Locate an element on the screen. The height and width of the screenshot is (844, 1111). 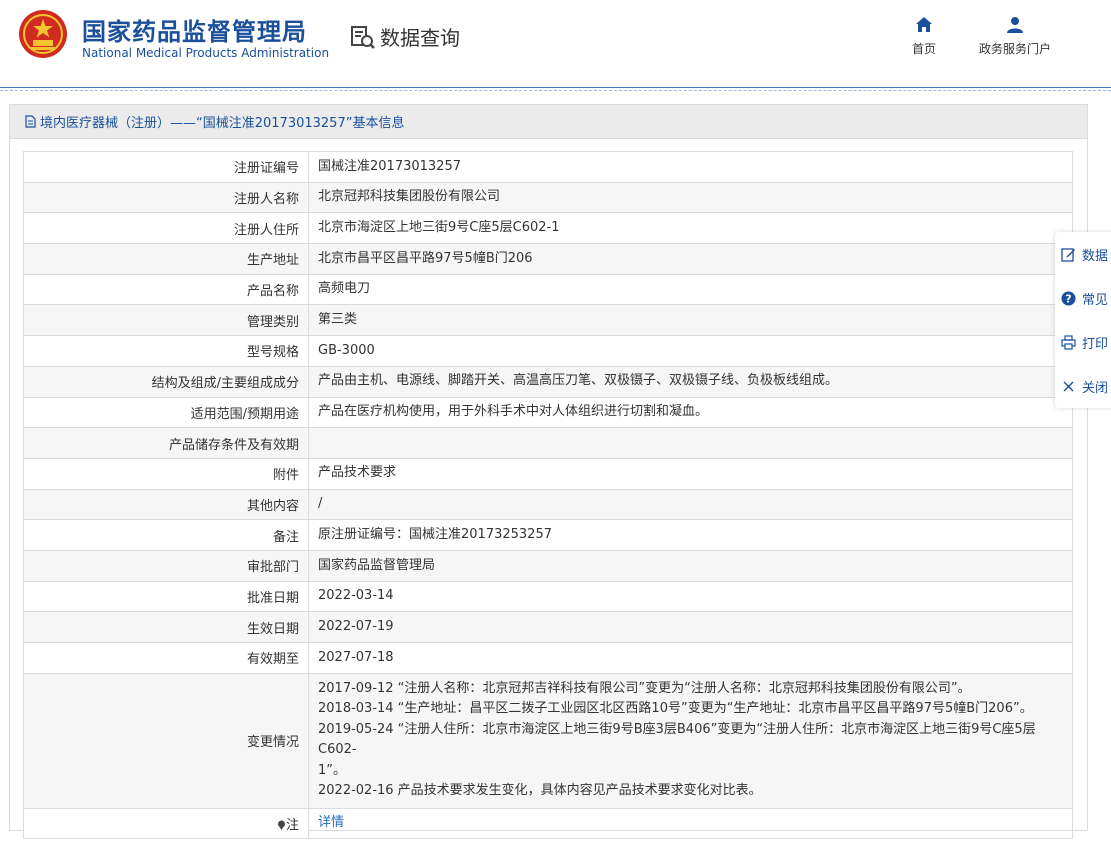
note-key: 注 is located at coordinates (166, 823).